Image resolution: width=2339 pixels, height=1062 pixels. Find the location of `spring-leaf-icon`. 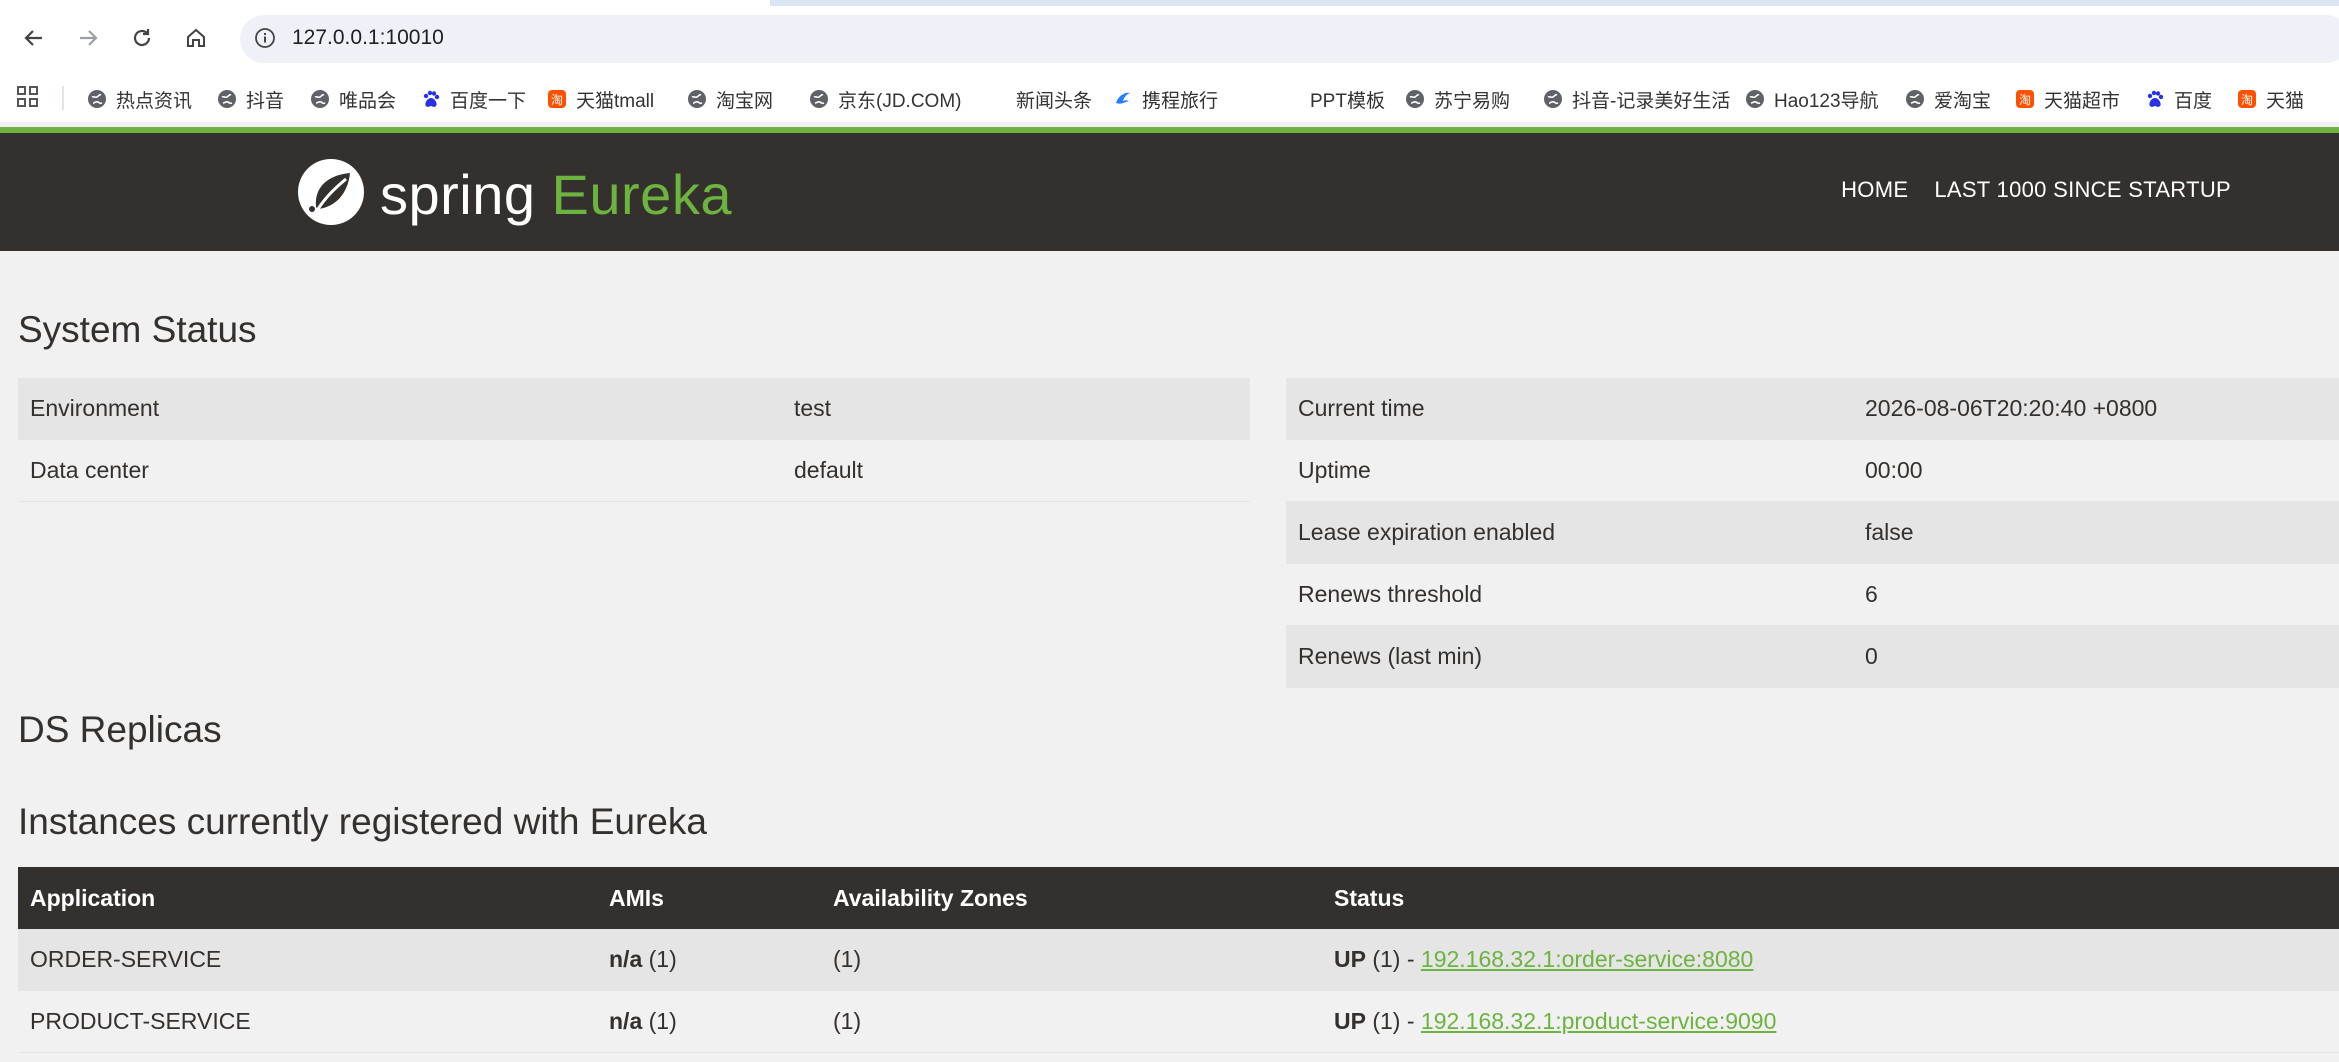

spring-leaf-icon is located at coordinates (331, 194).